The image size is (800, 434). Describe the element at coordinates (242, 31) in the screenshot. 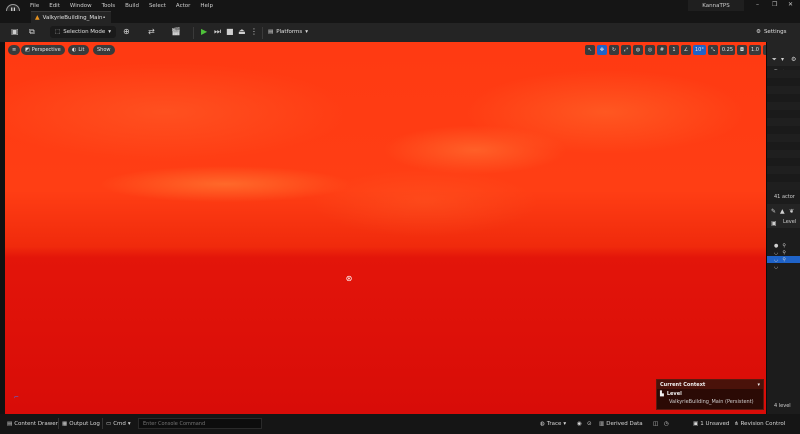

I see `eject-icon: ⏏` at that location.